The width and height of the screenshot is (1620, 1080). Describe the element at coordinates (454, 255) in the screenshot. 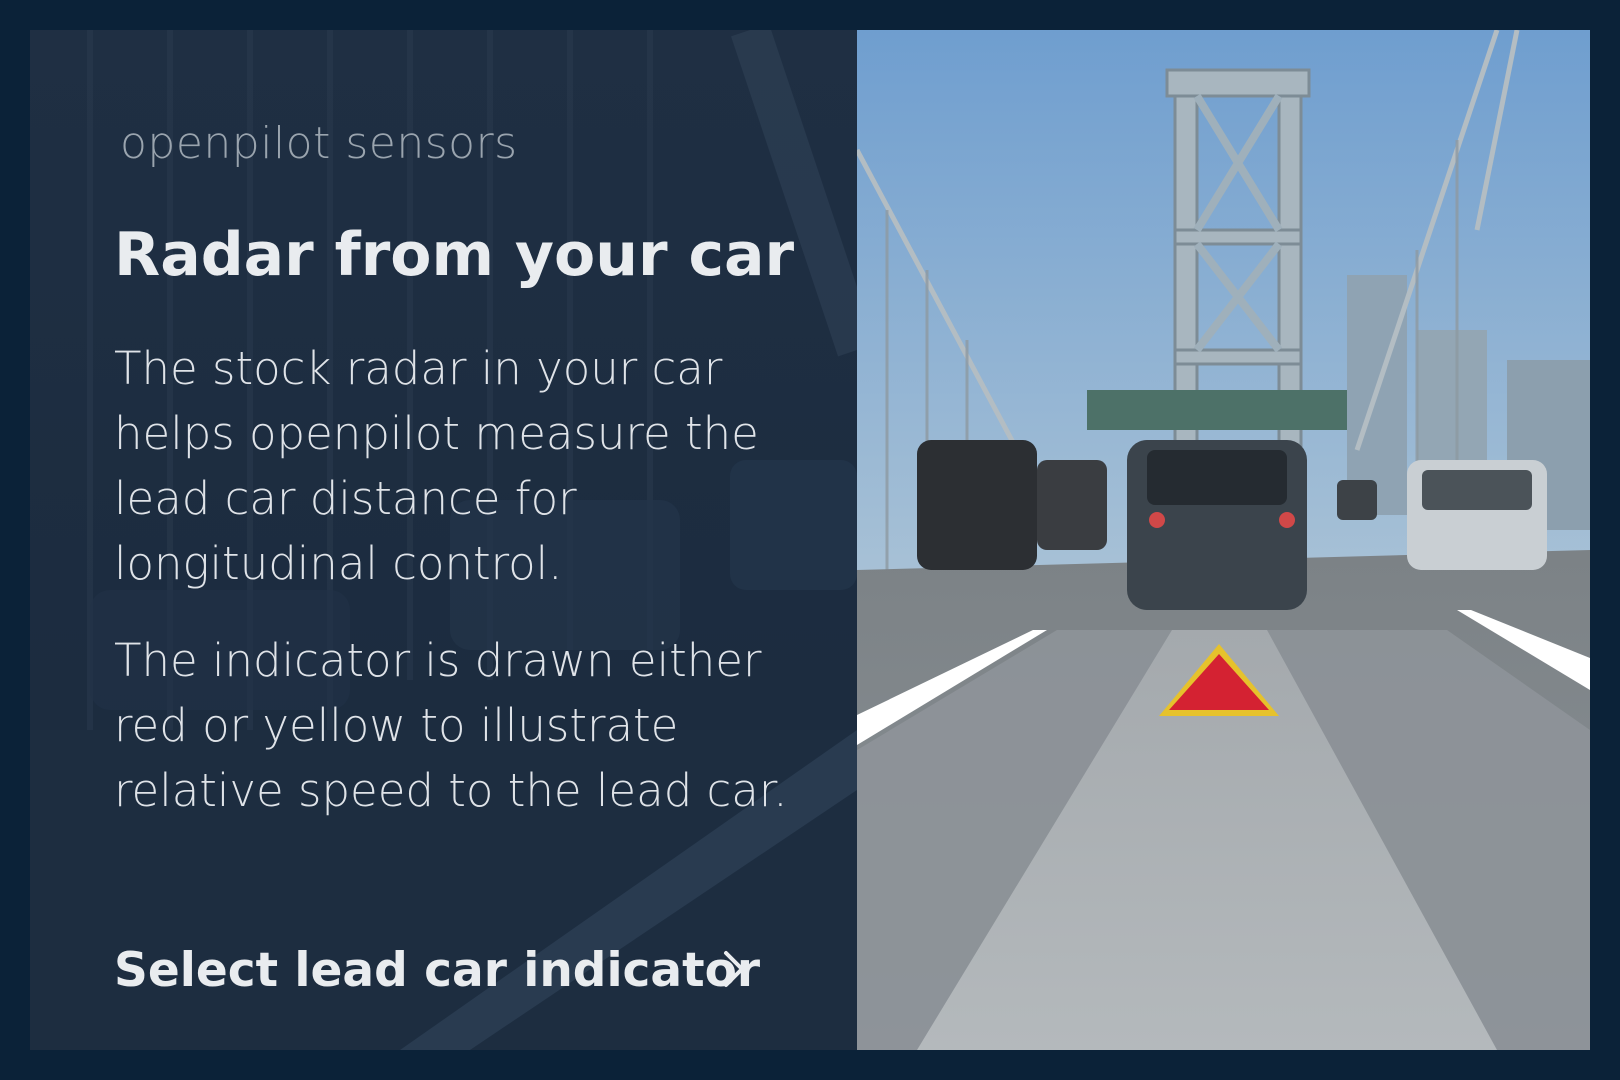

I see `page-title: Radar from your car` at that location.